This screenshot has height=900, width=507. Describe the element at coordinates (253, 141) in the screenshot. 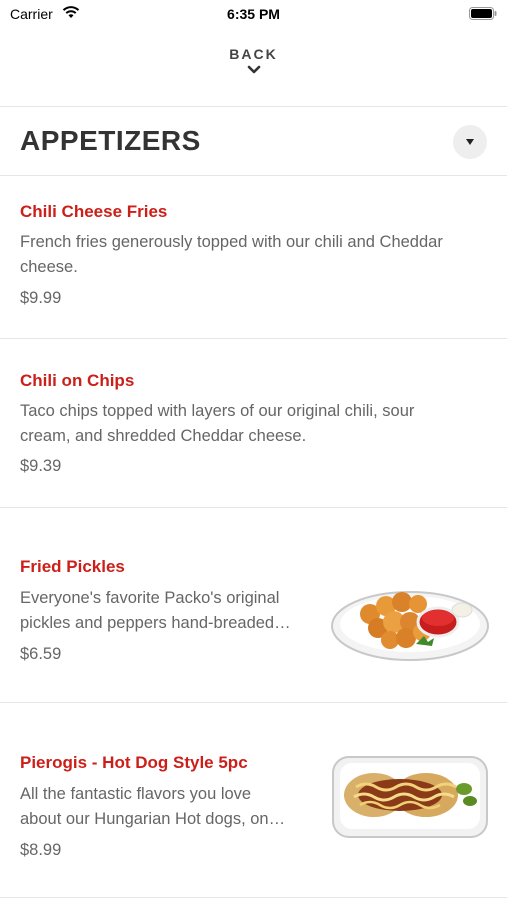

I see `section-header: APPETIZERS` at that location.